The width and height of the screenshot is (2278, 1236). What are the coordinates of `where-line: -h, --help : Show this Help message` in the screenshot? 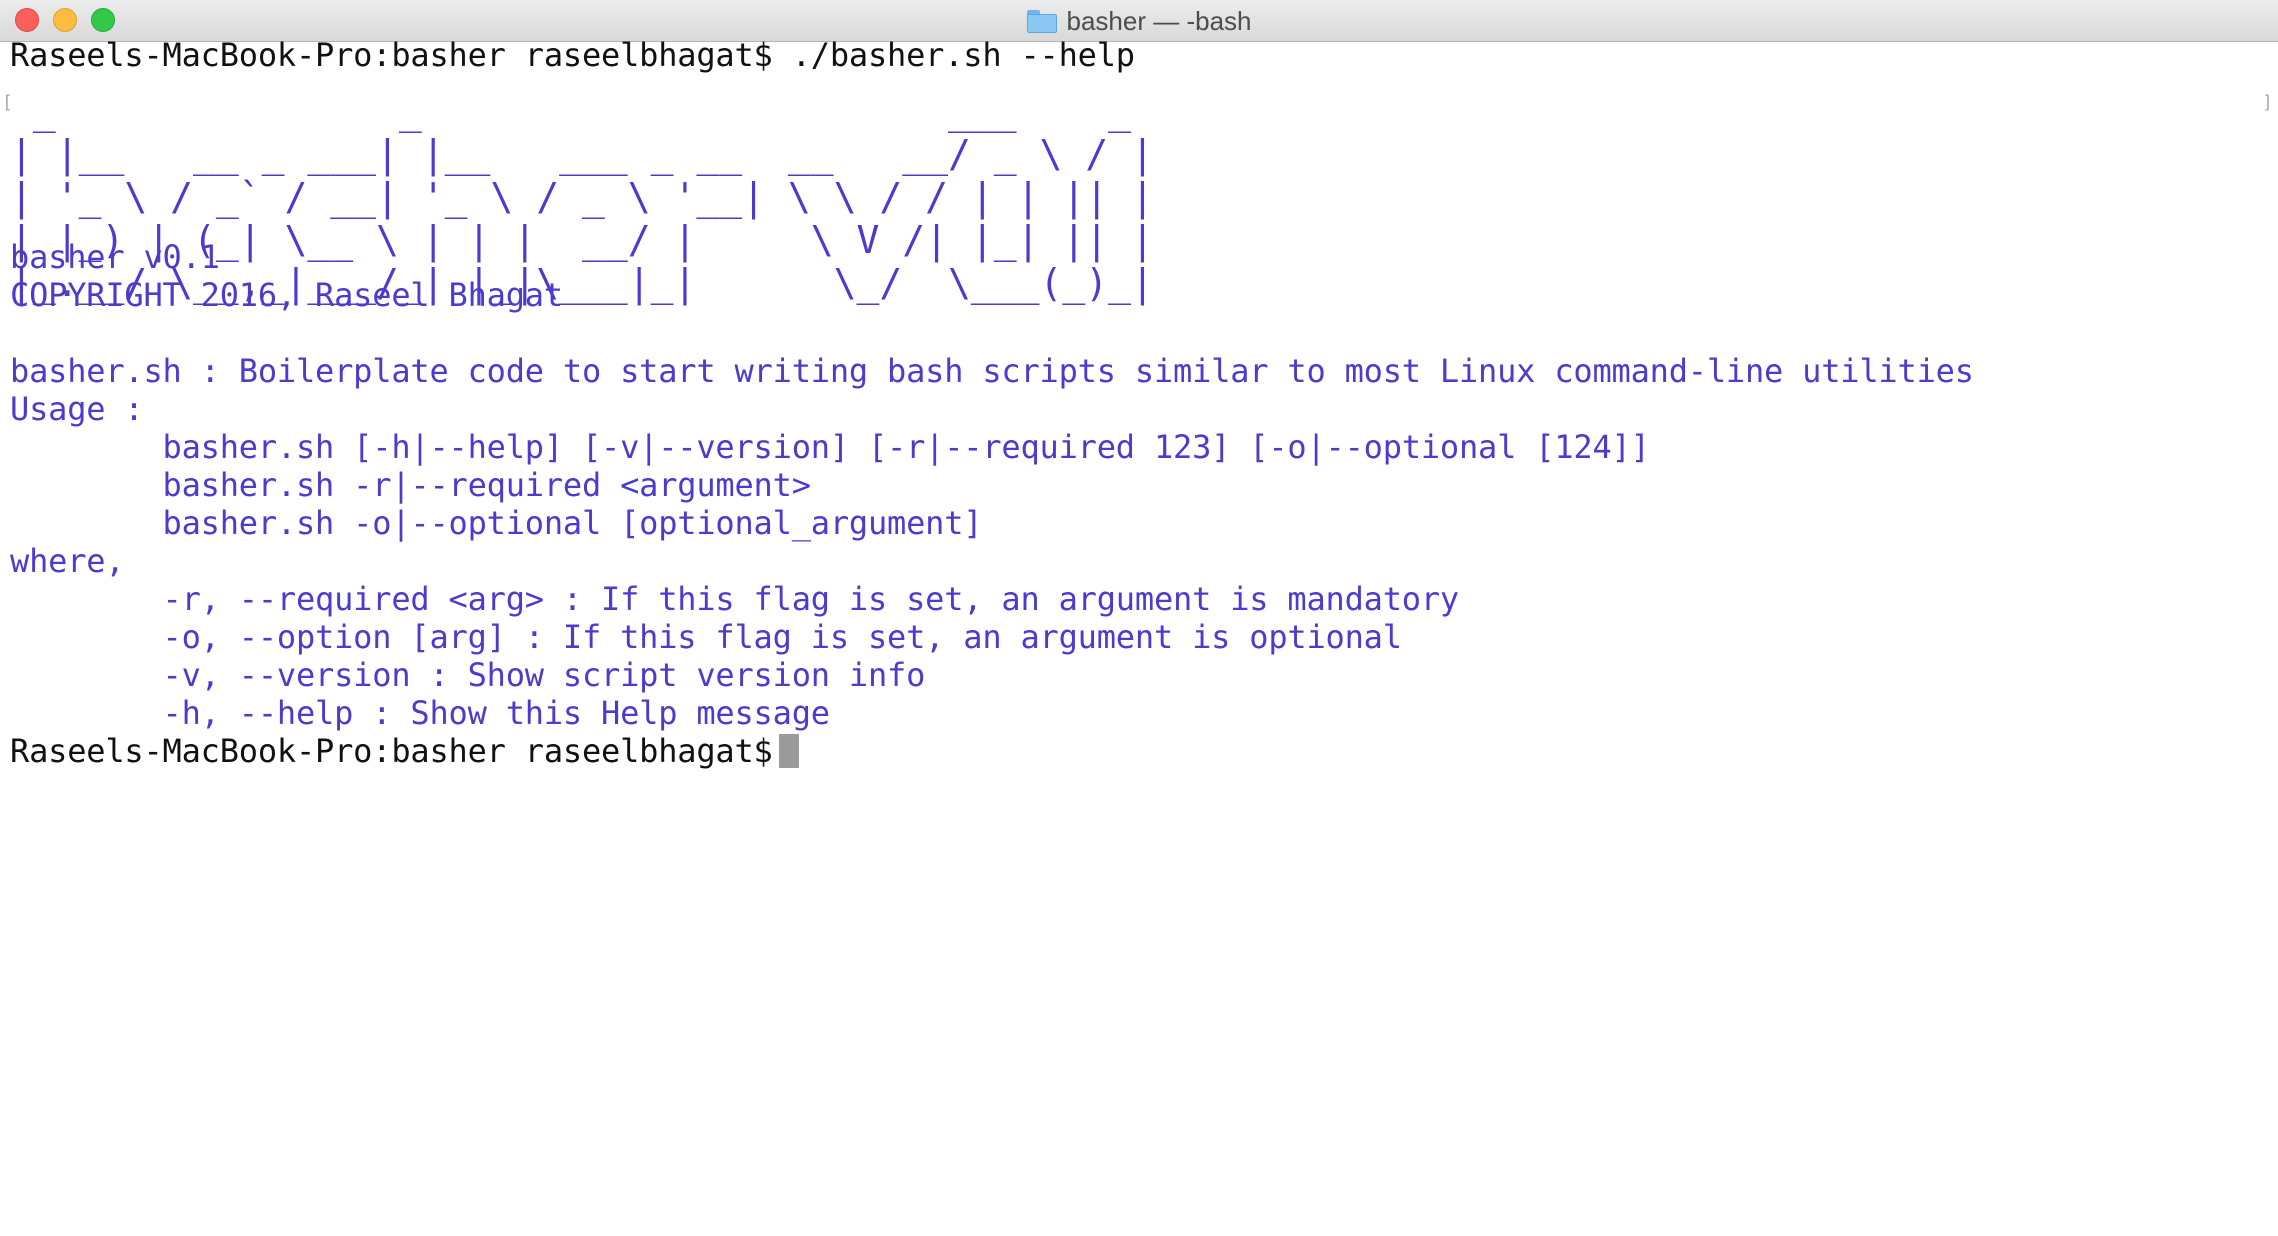 It's located at (420, 713).